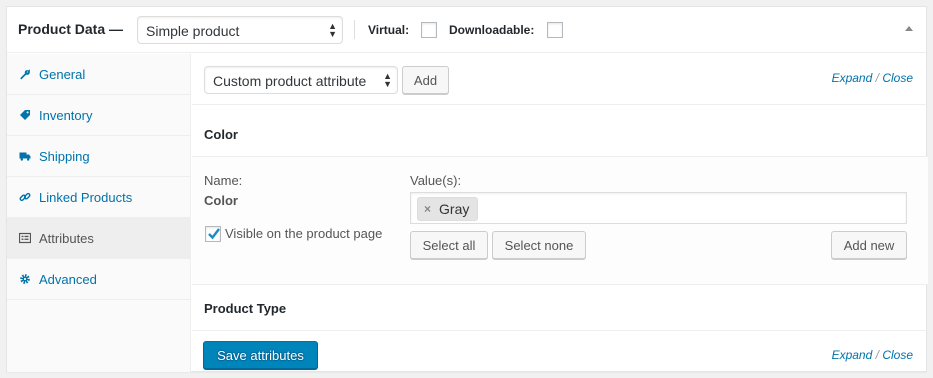 Image resolution: width=933 pixels, height=378 pixels. Describe the element at coordinates (539, 245) in the screenshot. I see `select-none-button: Select none` at that location.